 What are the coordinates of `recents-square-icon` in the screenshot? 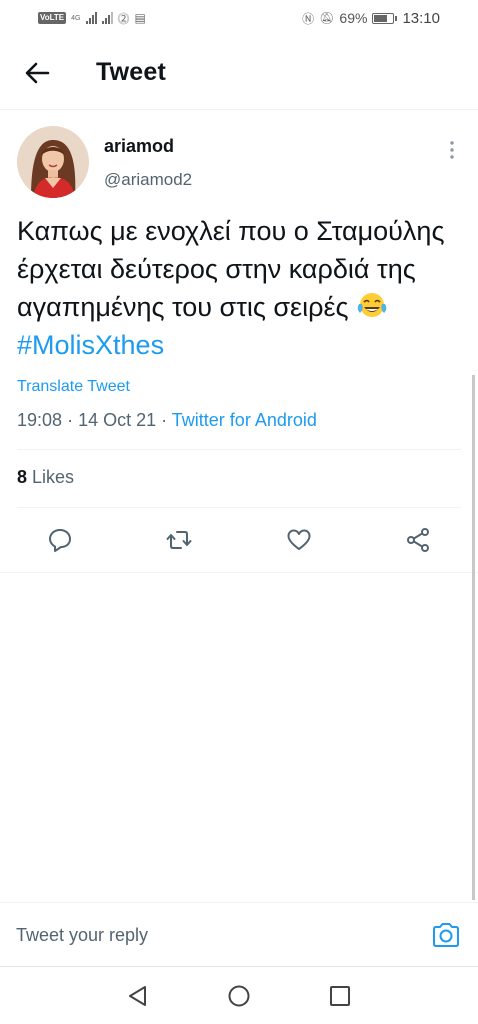 It's located at (340, 996).